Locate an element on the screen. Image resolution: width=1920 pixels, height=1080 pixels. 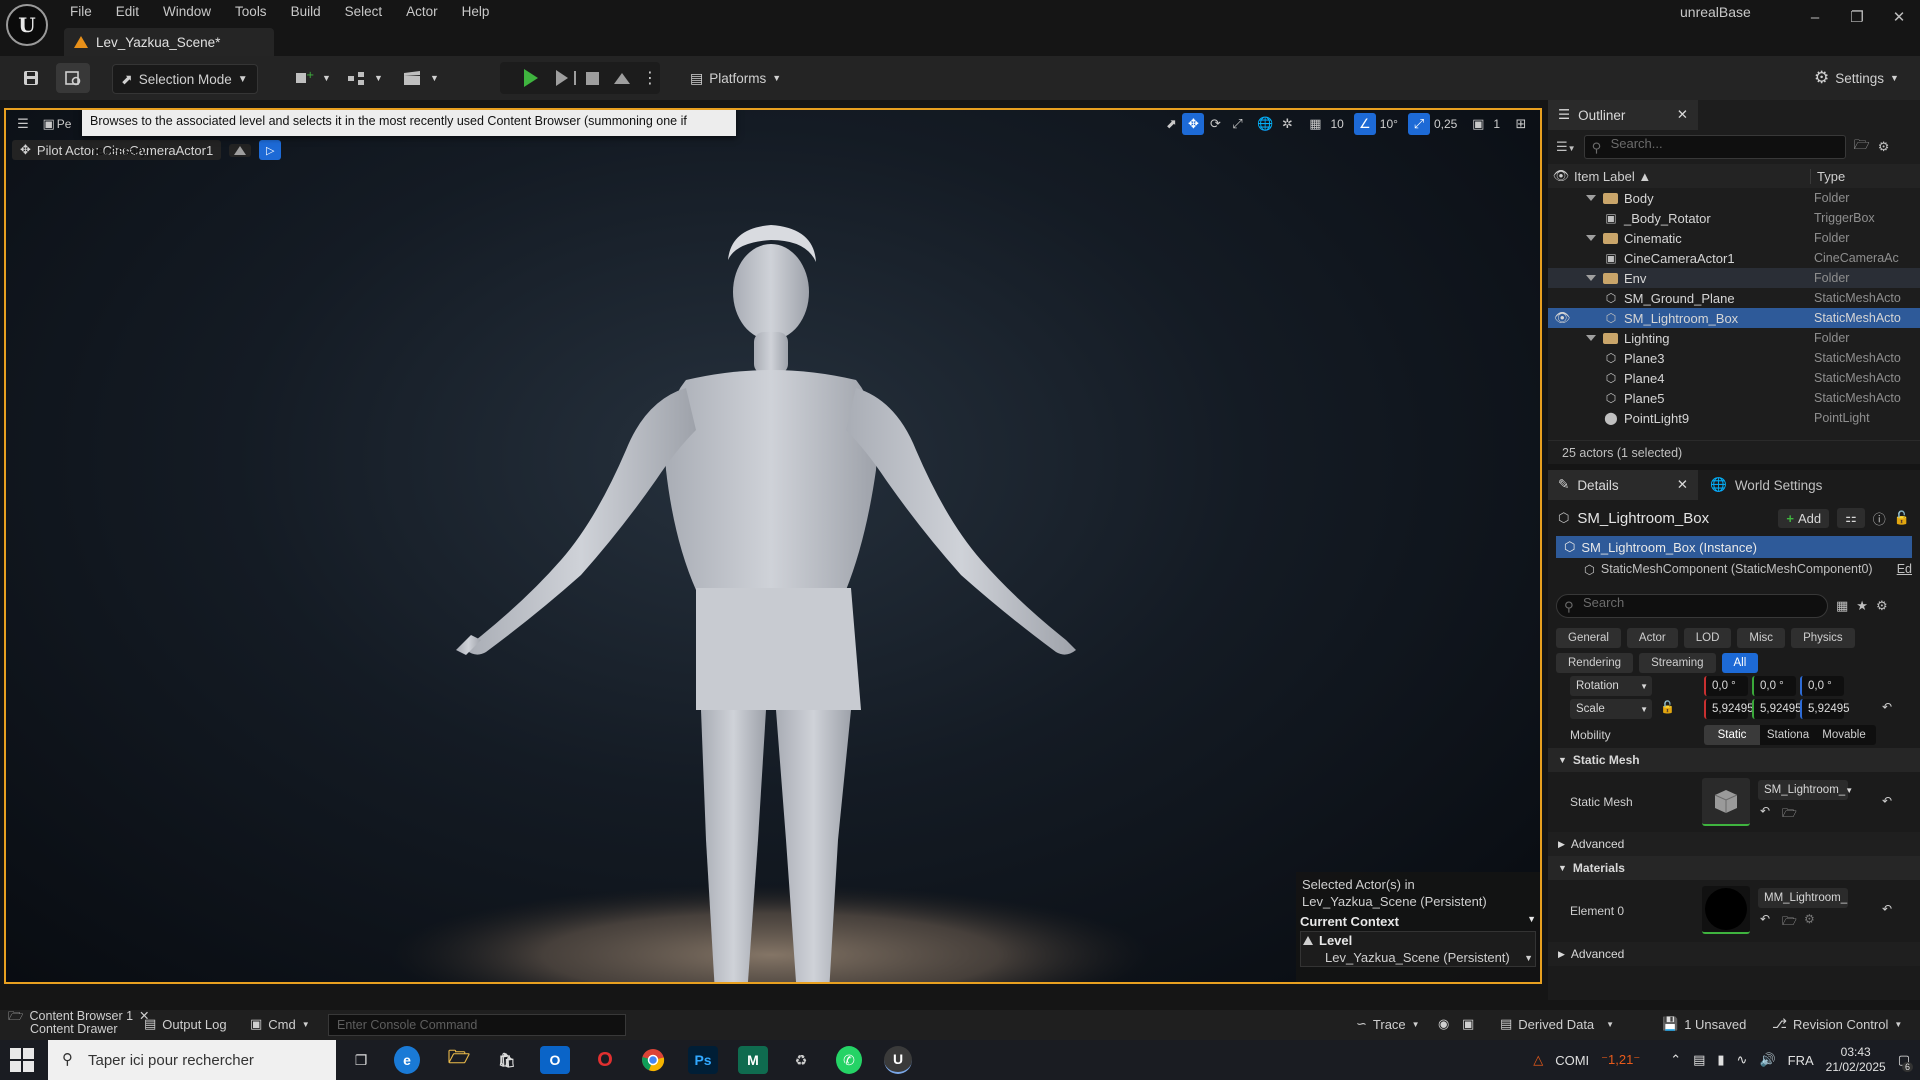
volume-icon: 🔊 is located at coordinates (1767, 1060).